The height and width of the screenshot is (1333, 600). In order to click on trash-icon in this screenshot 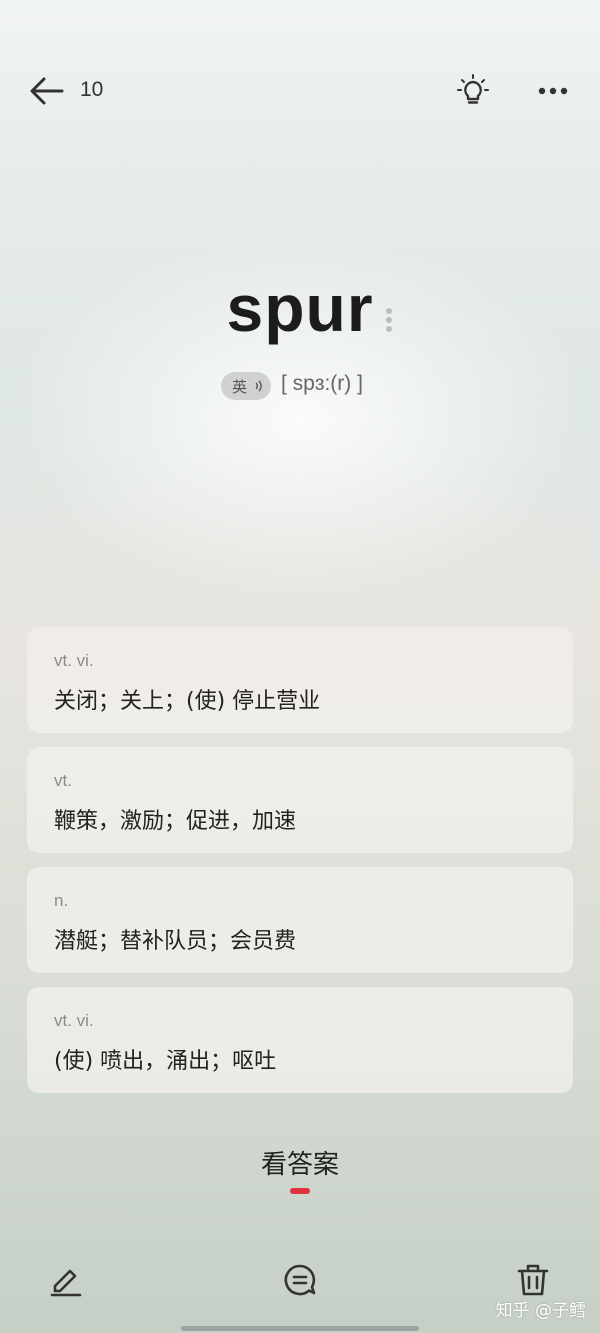, I will do `click(533, 1280)`.